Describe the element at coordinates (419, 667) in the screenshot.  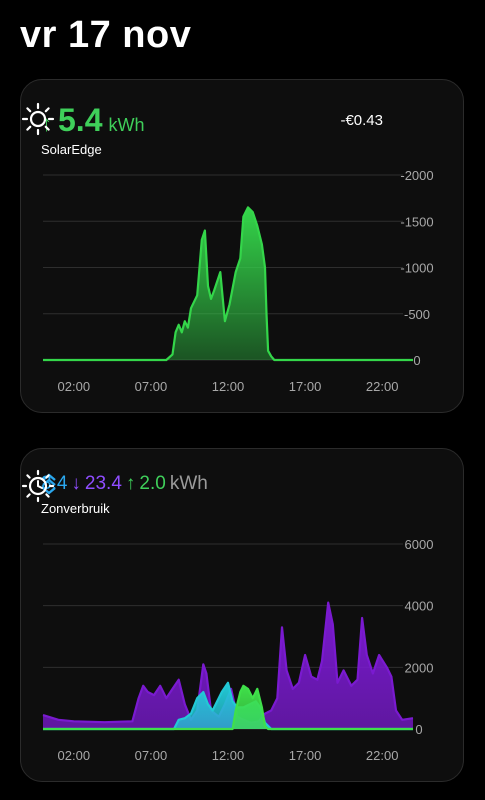
I see `y-tick-label: 2000` at that location.